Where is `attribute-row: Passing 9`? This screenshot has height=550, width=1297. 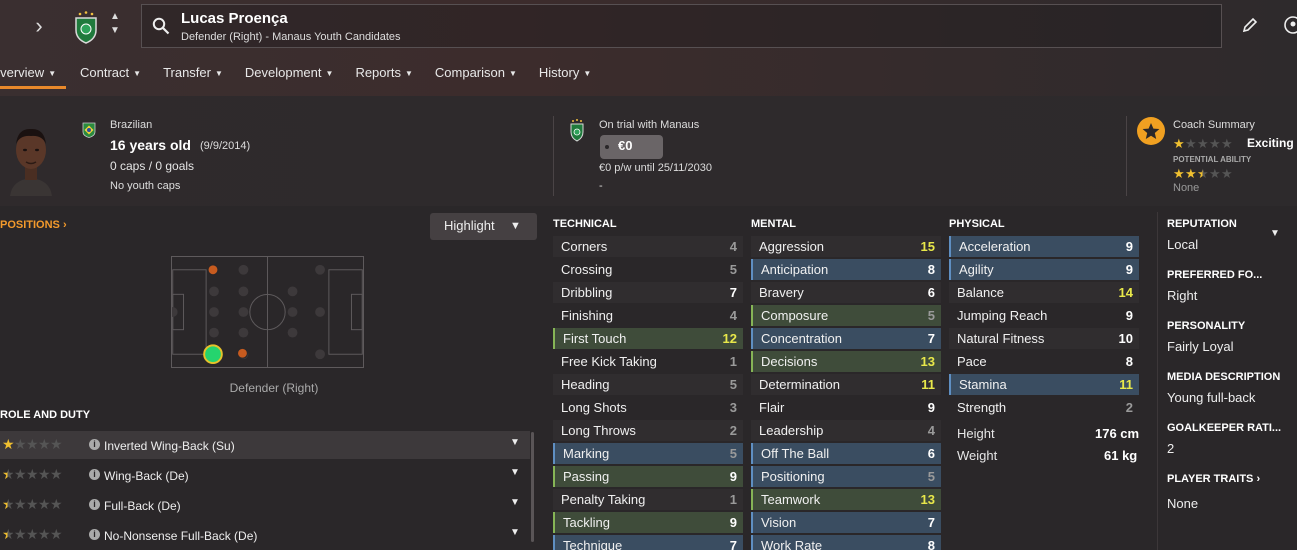 attribute-row: Passing 9 is located at coordinates (648, 476).